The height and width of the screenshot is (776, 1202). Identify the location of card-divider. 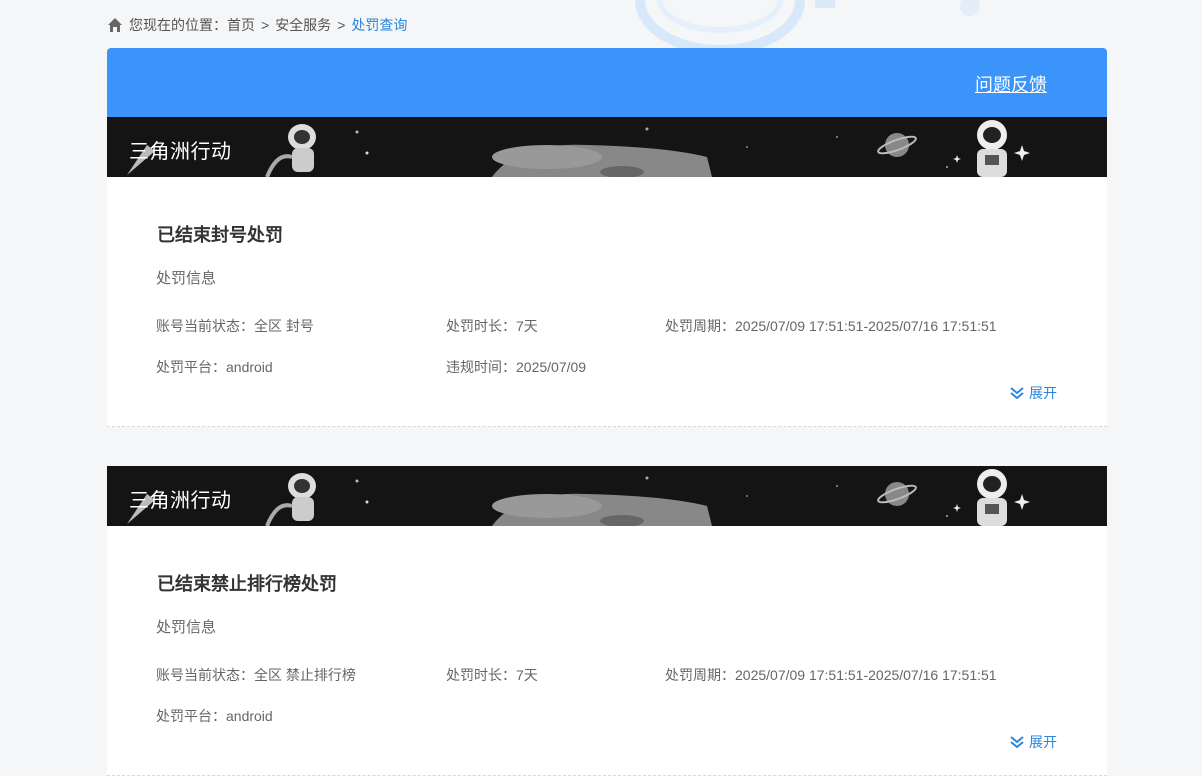
(607, 426).